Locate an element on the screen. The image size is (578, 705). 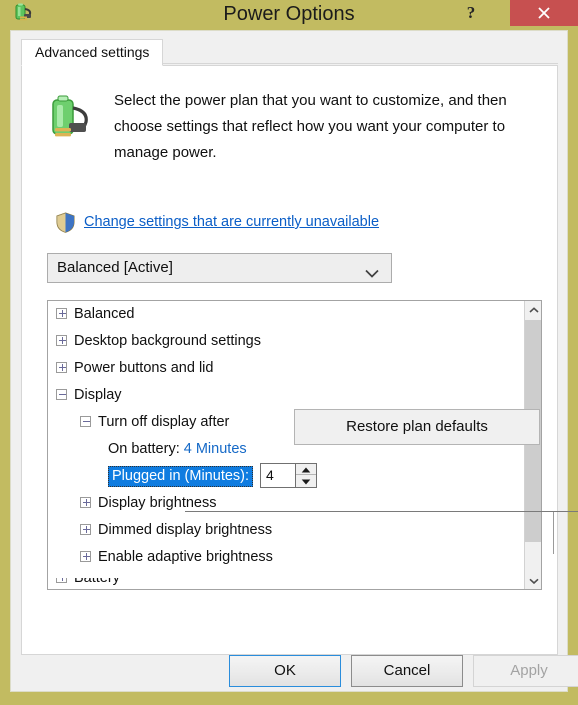
tree-node-display: Display is located at coordinates (286, 395).